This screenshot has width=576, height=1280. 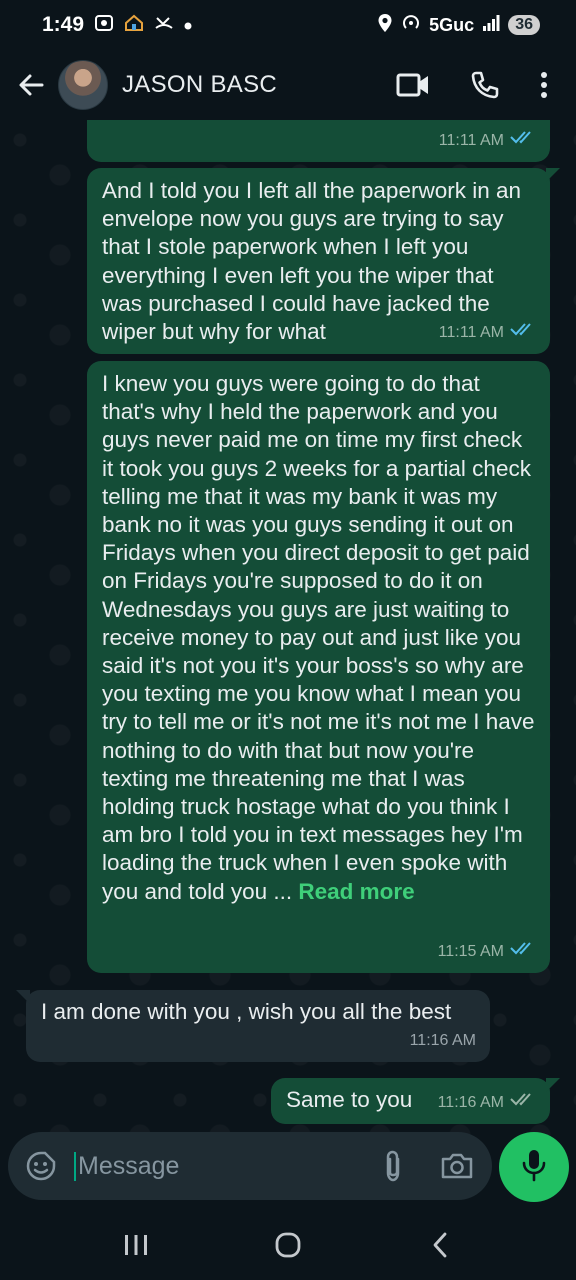 I want to click on status-left: 1:49, so click(x=117, y=25).